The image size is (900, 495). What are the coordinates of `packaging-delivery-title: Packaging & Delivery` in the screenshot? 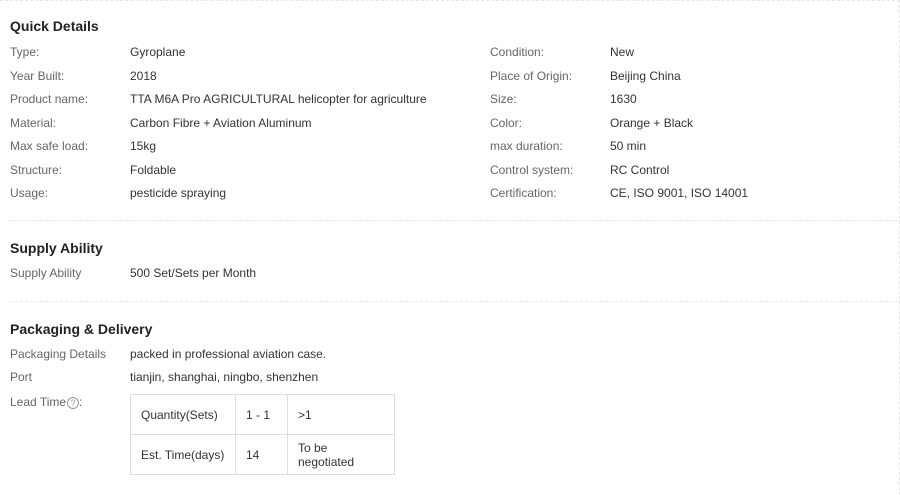 It's located at (81, 329).